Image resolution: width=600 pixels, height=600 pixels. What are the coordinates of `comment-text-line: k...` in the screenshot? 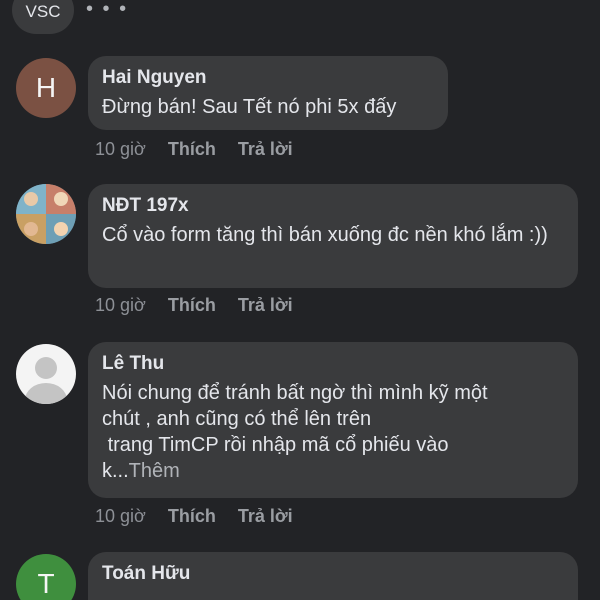 It's located at (115, 471).